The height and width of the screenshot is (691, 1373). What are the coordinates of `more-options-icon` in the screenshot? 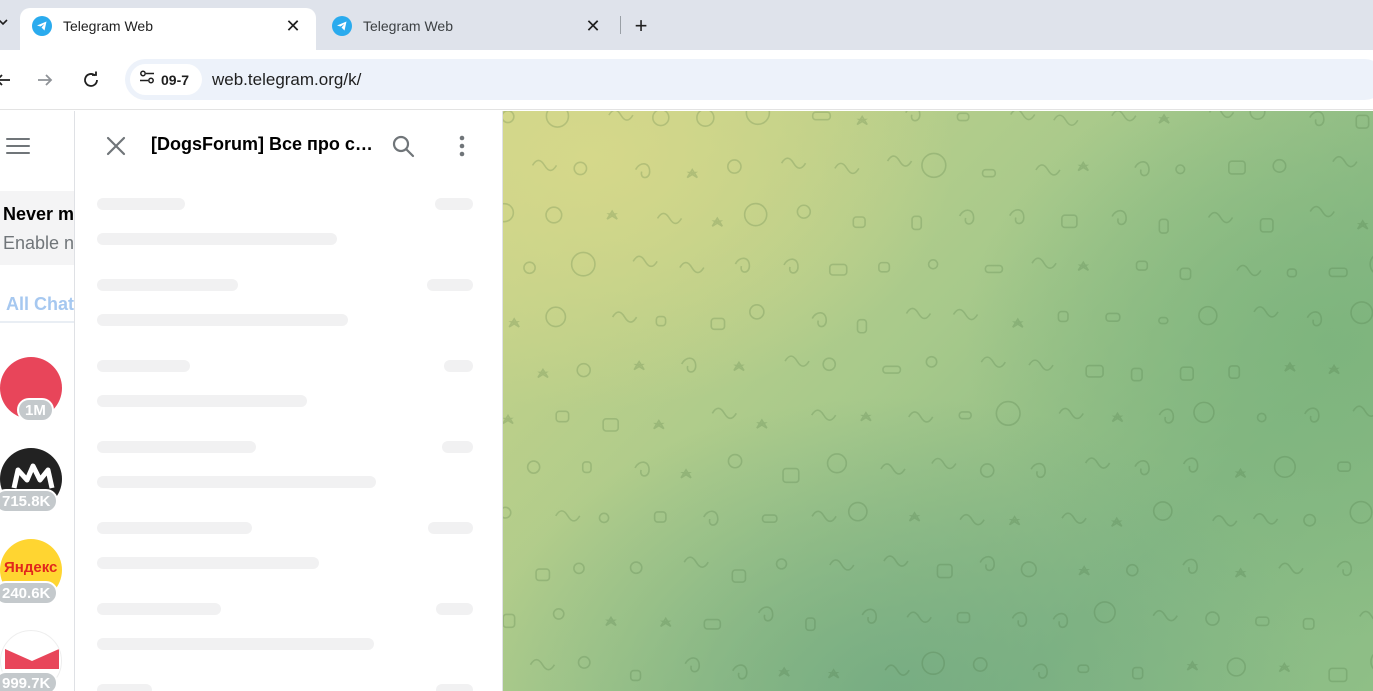 It's located at (462, 146).